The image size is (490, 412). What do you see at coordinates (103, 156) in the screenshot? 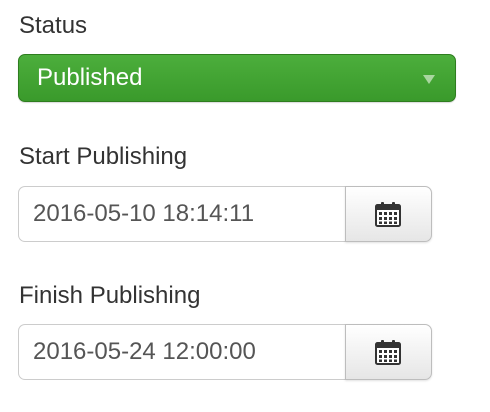
I see `start-publishing-label: Start Publishing` at bounding box center [103, 156].